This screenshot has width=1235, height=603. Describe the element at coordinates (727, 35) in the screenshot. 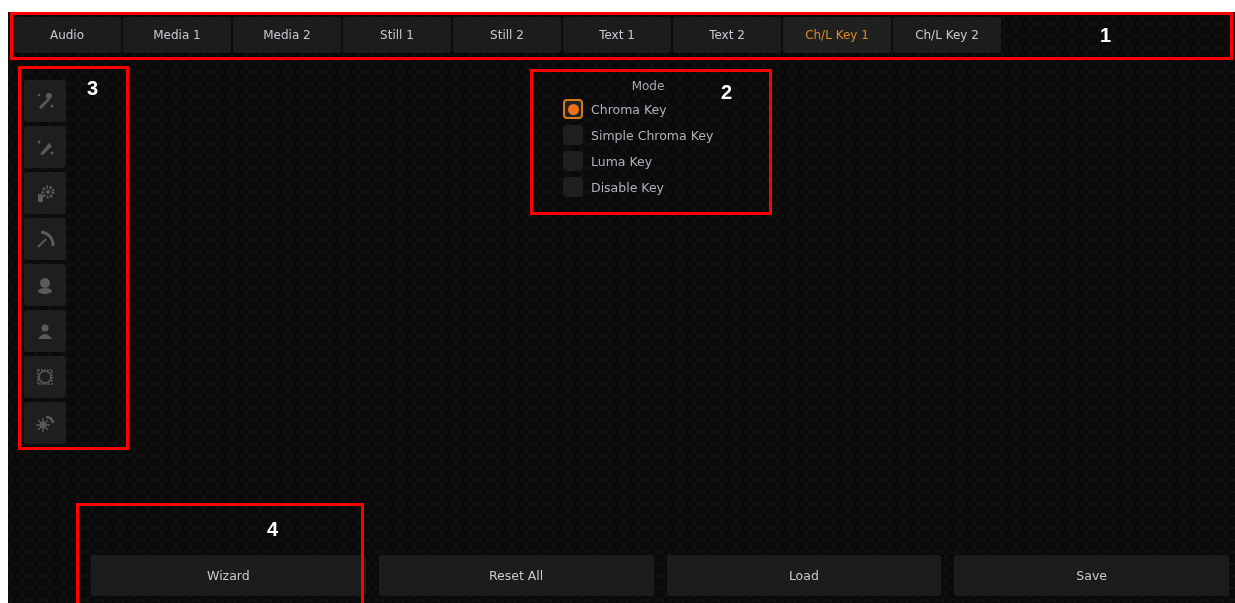

I see `tab: Text 2` at that location.